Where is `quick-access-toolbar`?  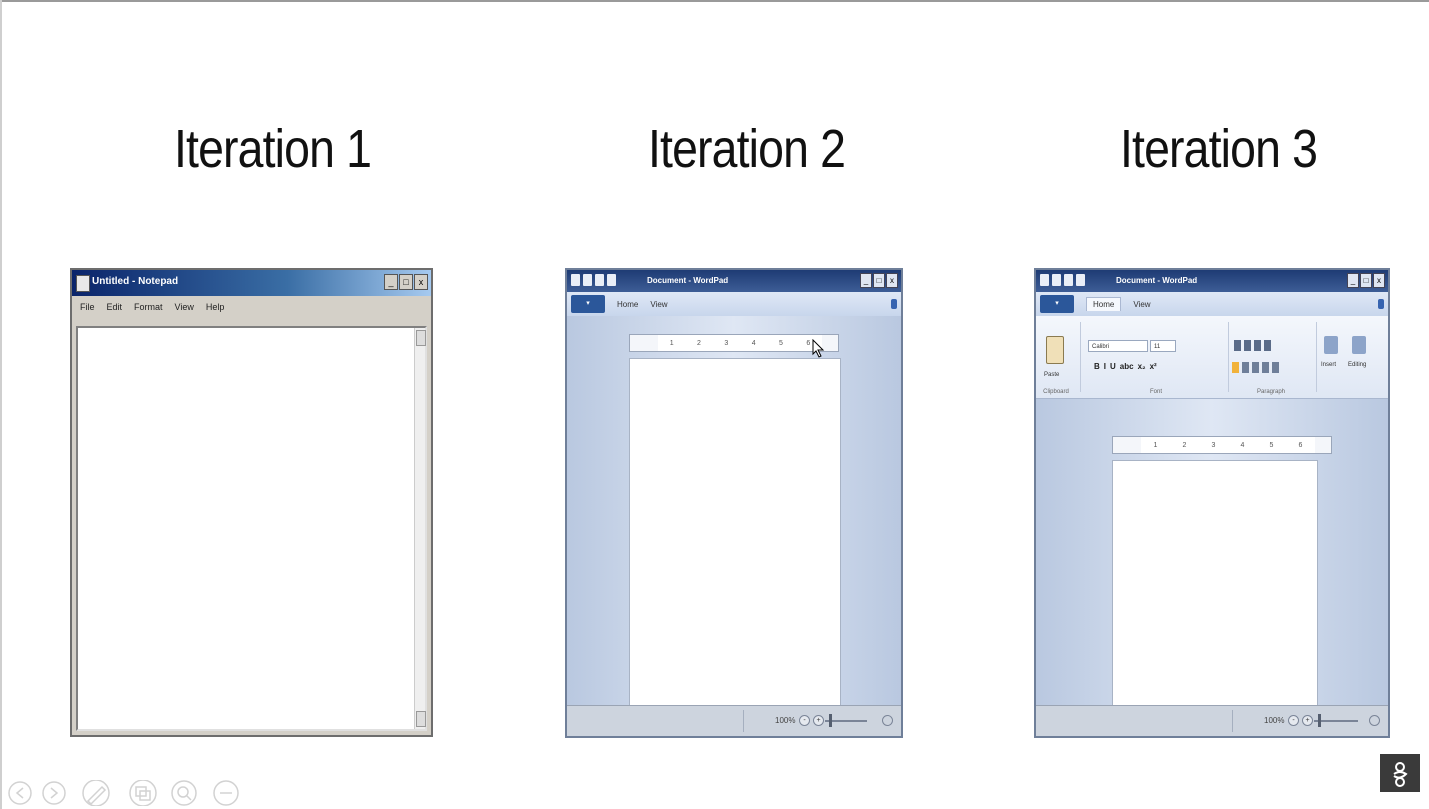
quick-access-toolbar is located at coordinates (593, 280).